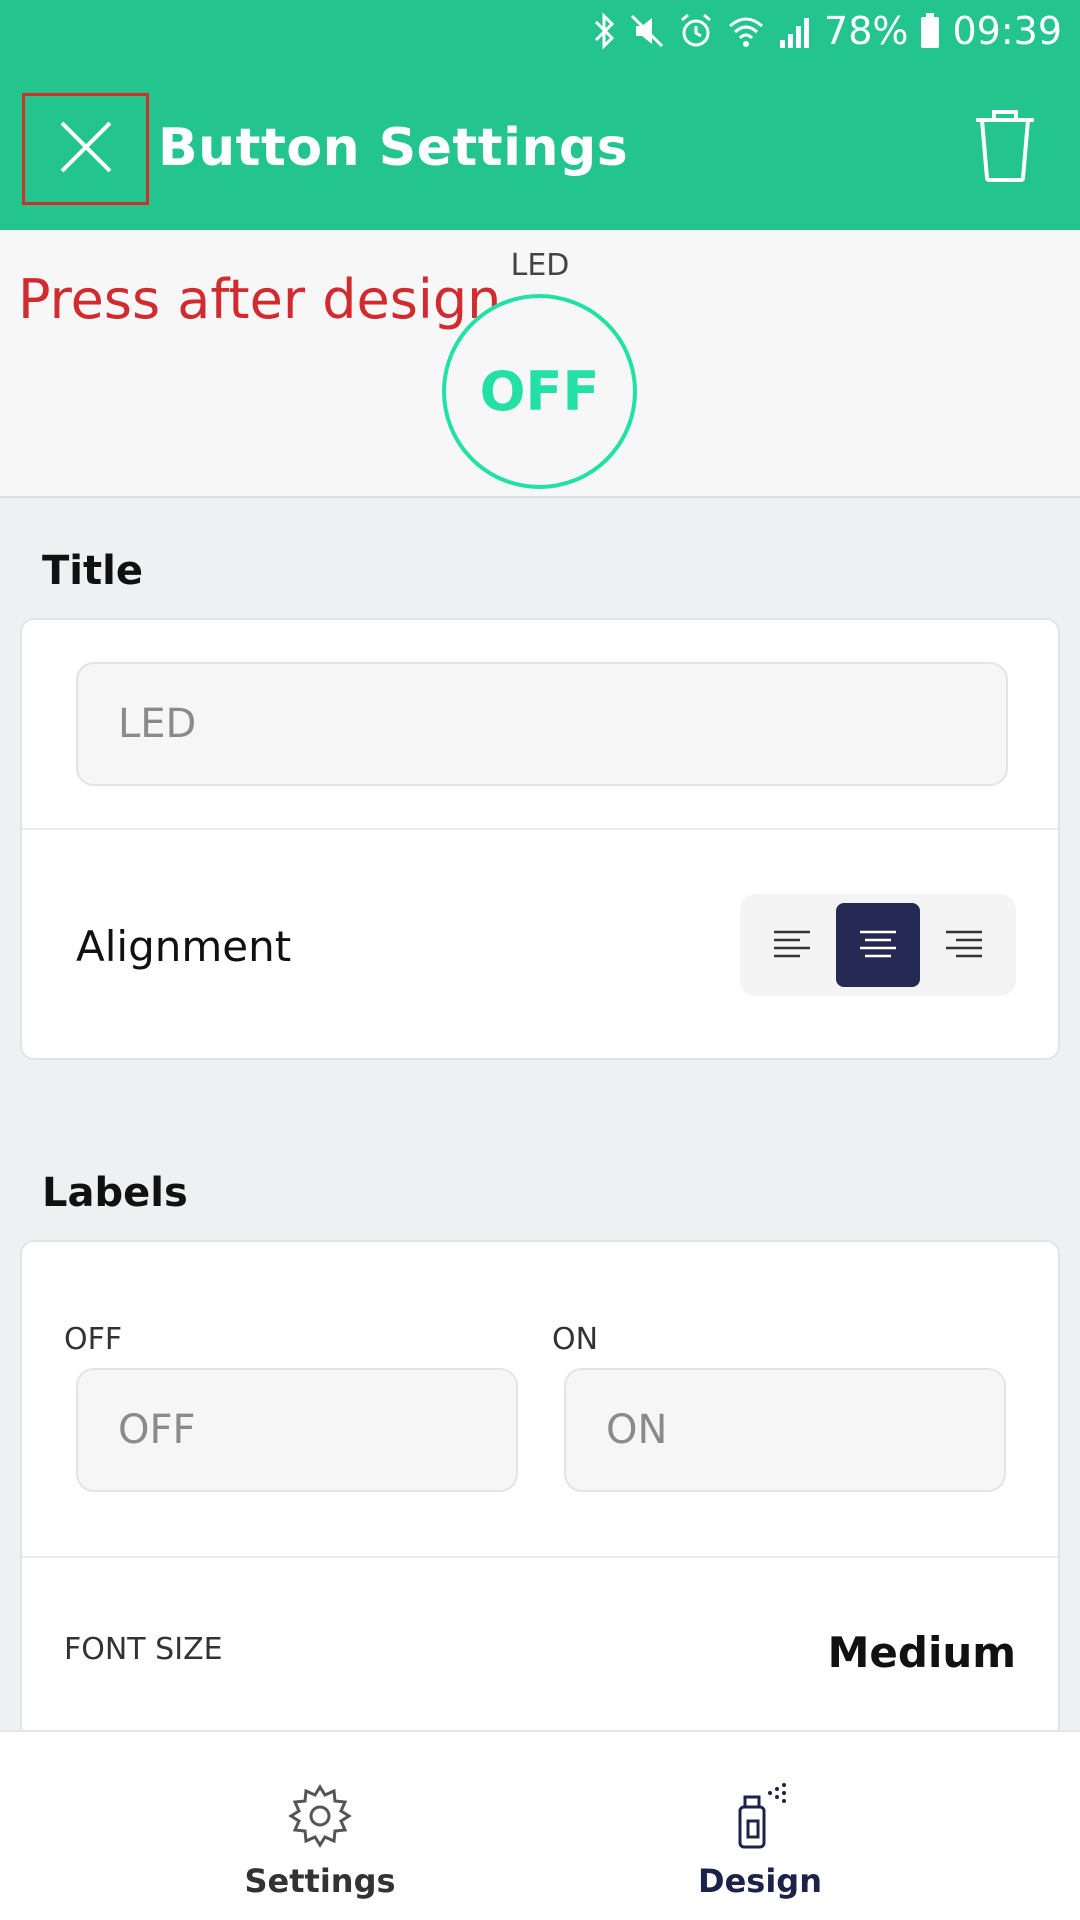 The image size is (1080, 1920). I want to click on delete-button, so click(1005, 146).